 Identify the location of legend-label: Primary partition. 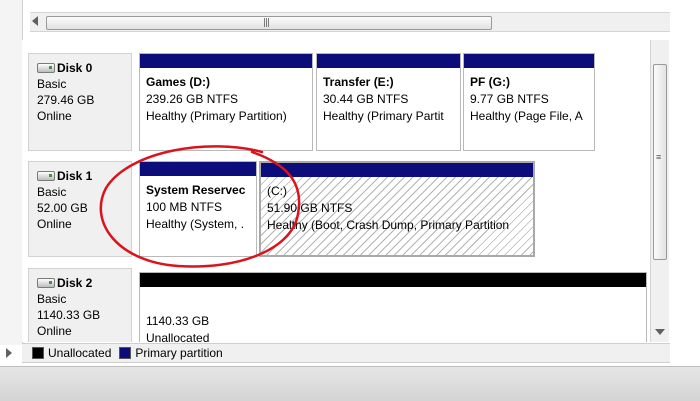
(179, 353).